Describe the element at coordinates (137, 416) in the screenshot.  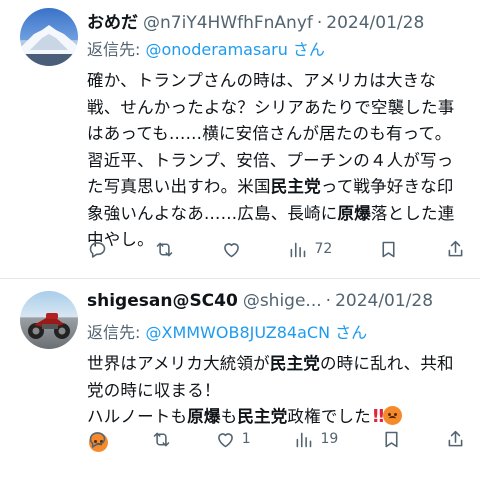
I see `text-segment: ハルノートも` at that location.